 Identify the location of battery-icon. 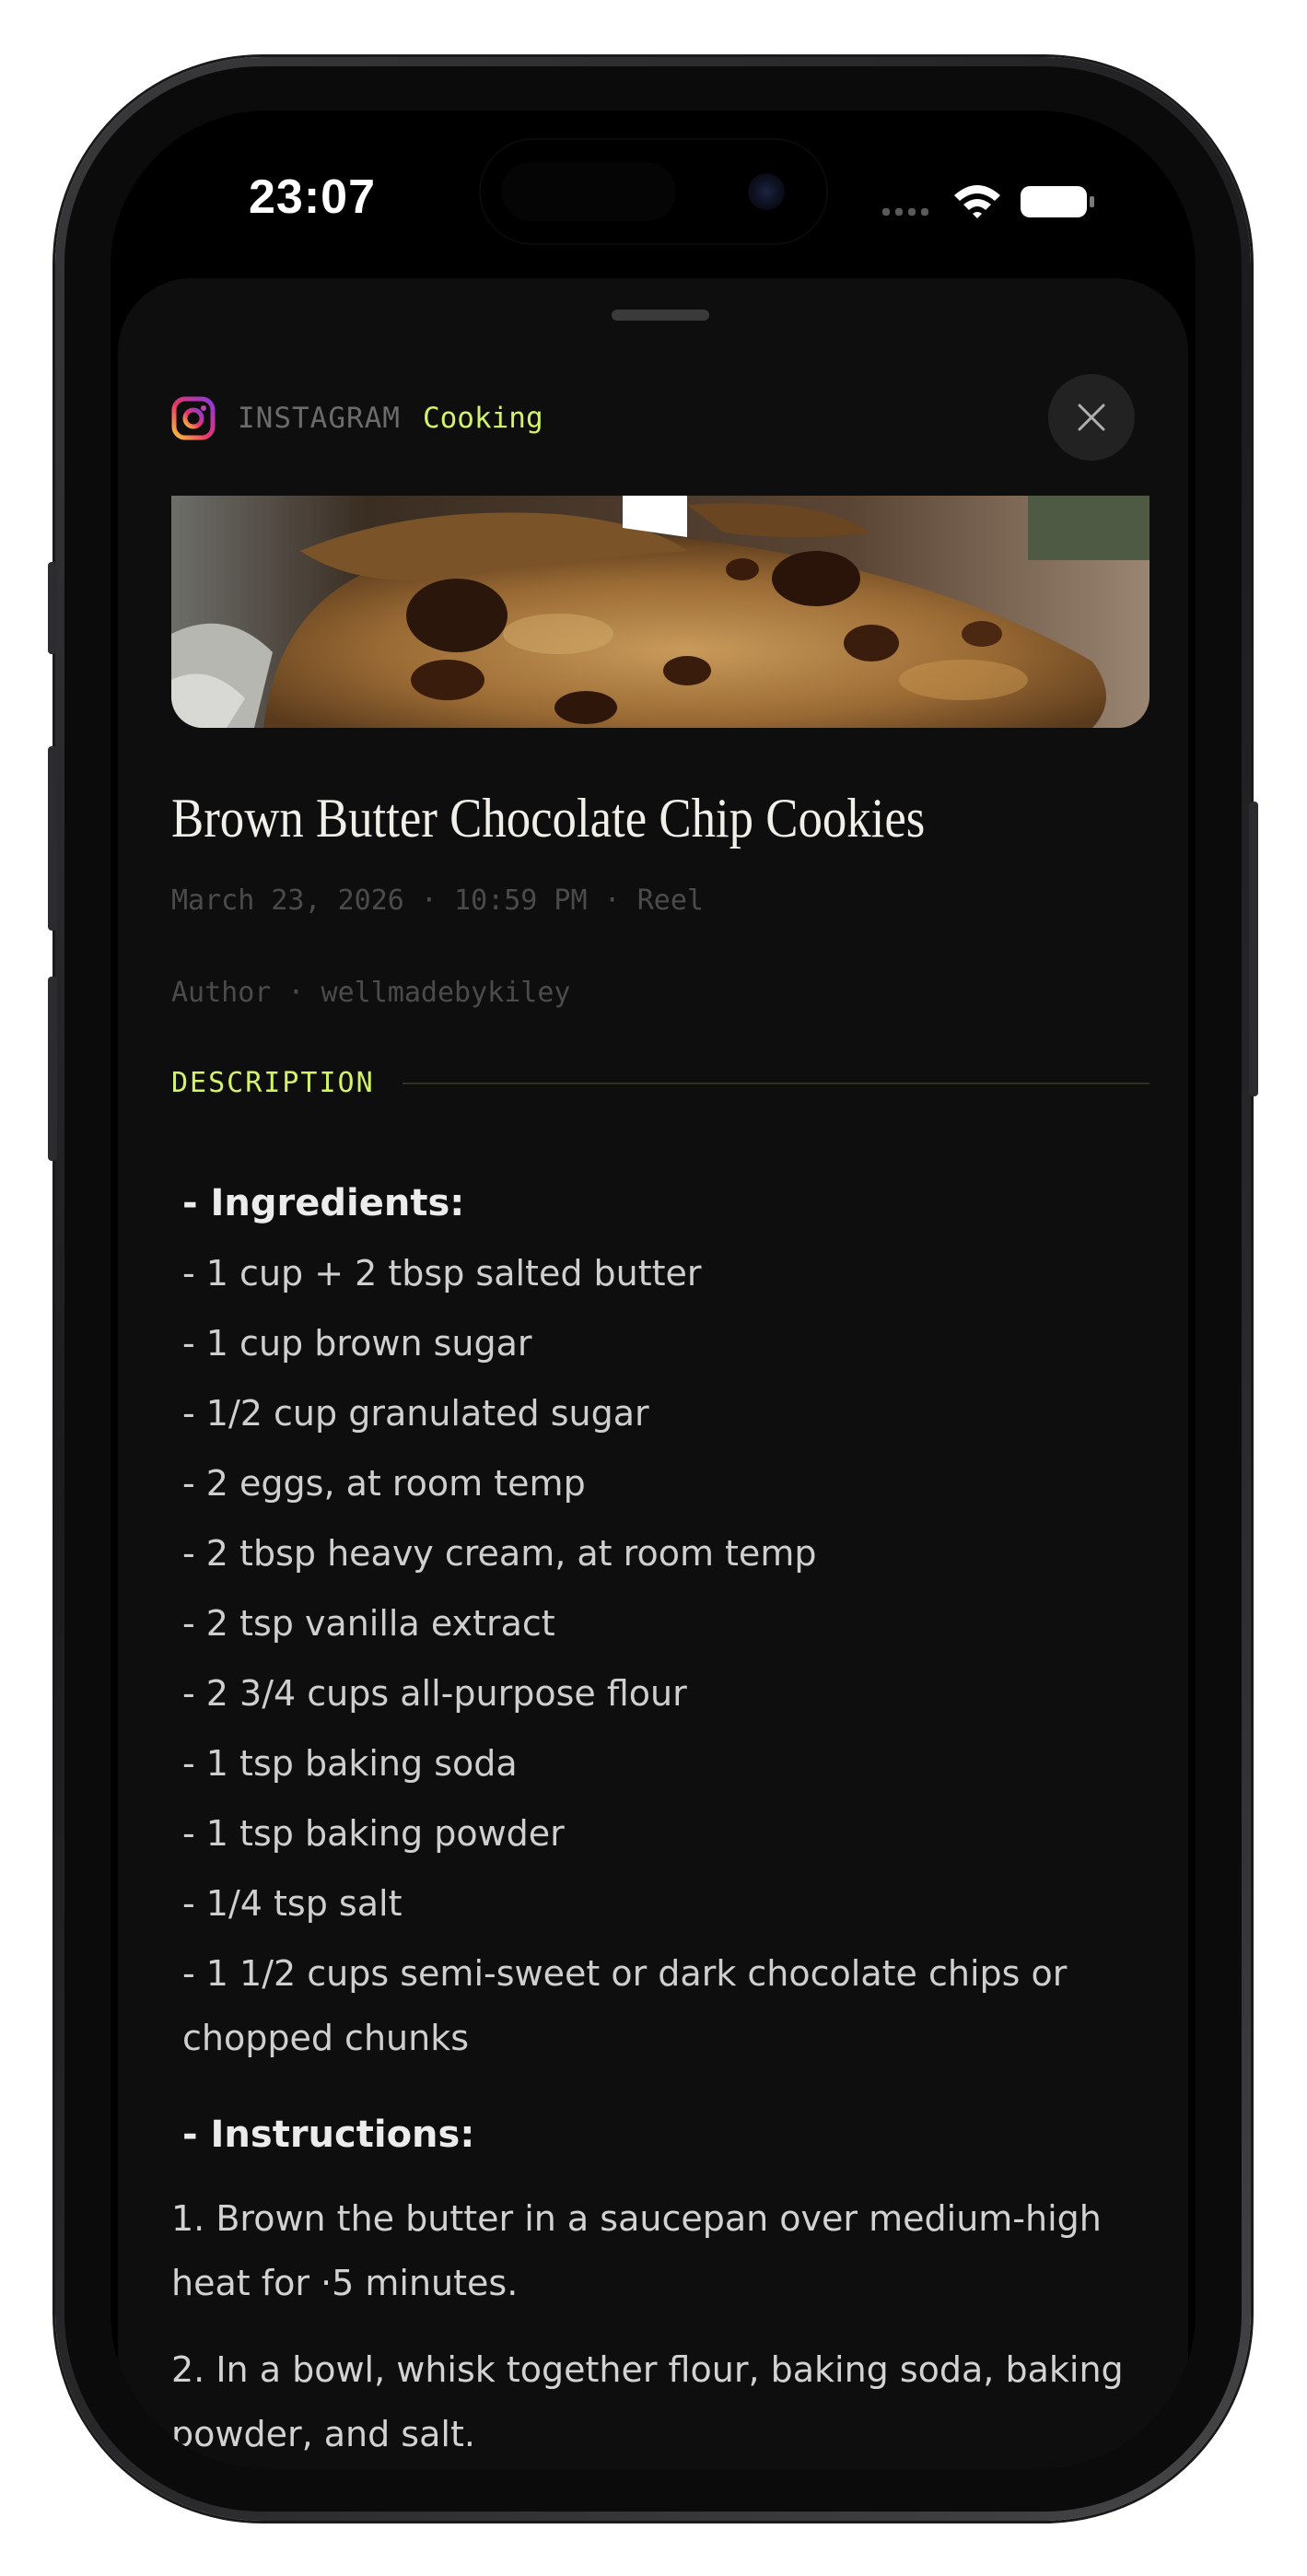
(1057, 201).